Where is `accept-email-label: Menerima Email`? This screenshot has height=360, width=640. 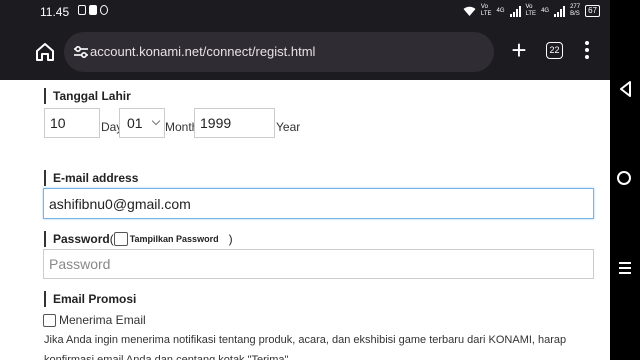
accept-email-label: Menerima Email is located at coordinates (102, 320).